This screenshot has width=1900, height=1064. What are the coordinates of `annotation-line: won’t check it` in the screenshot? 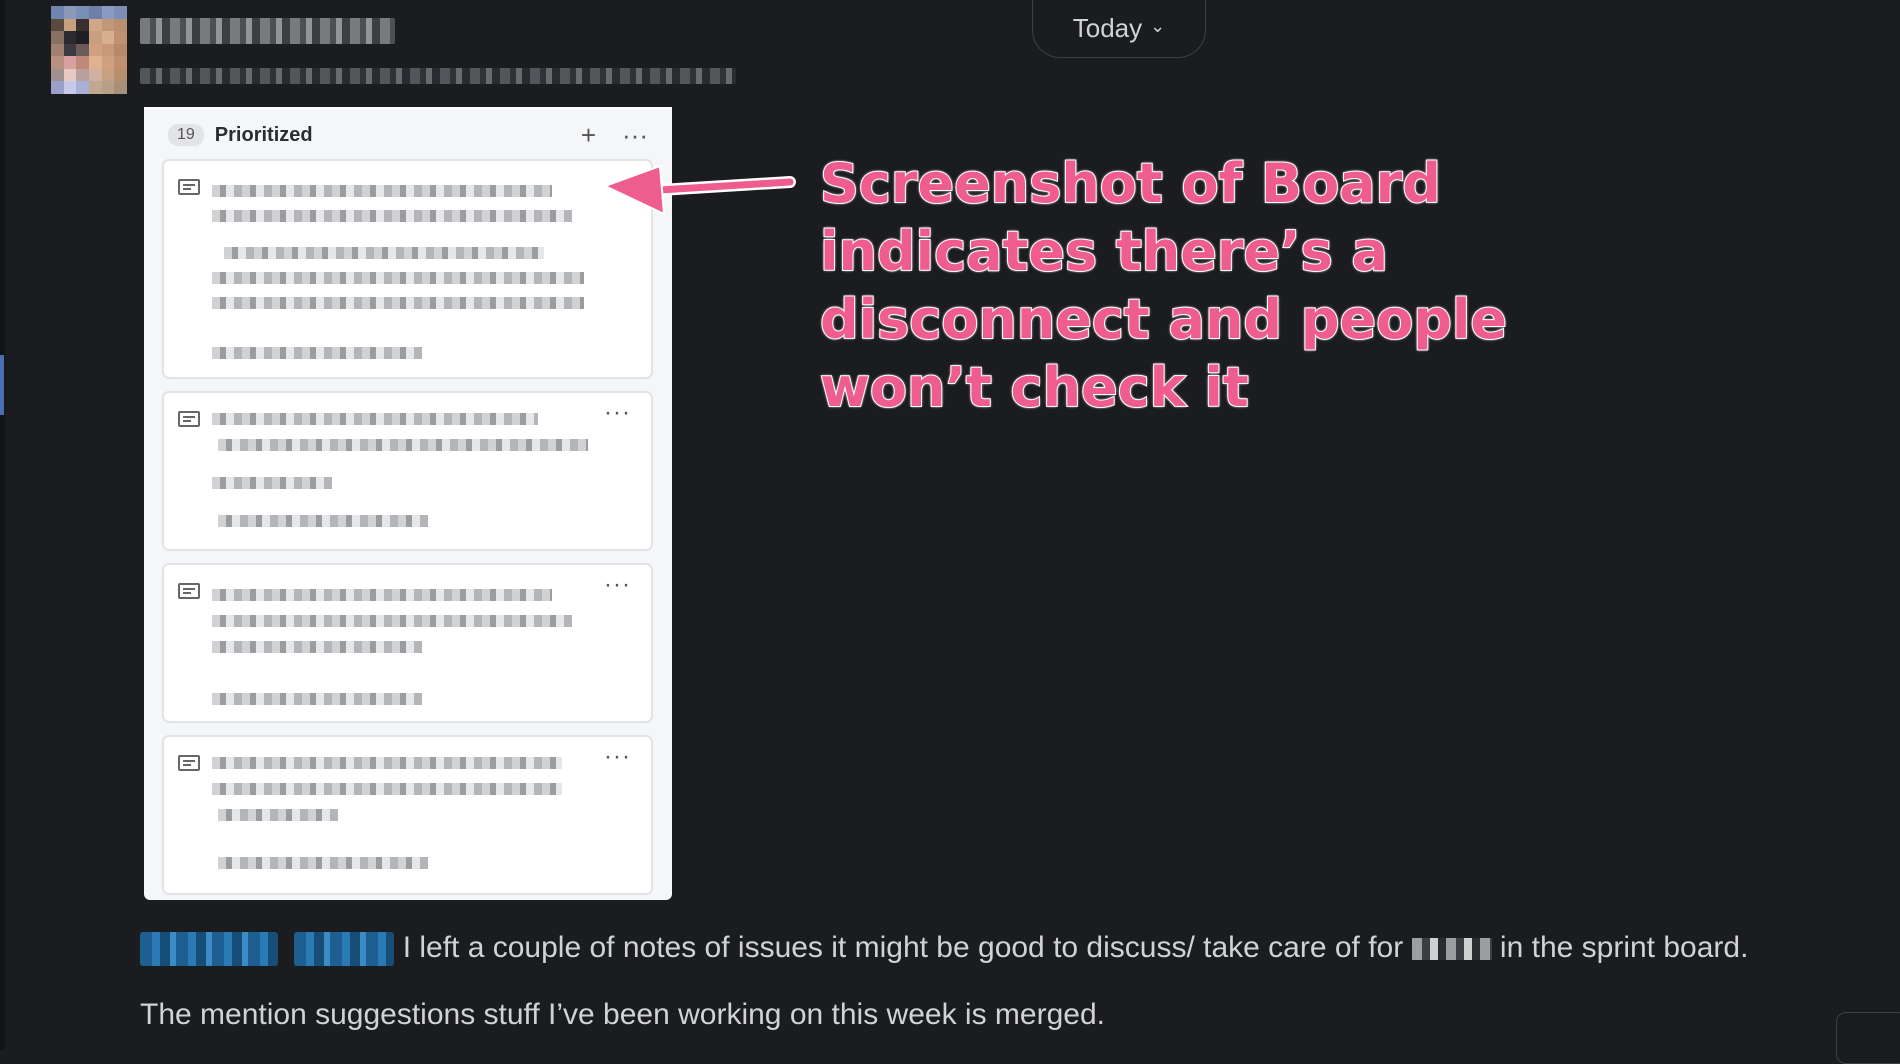 It's located at (1034, 387).